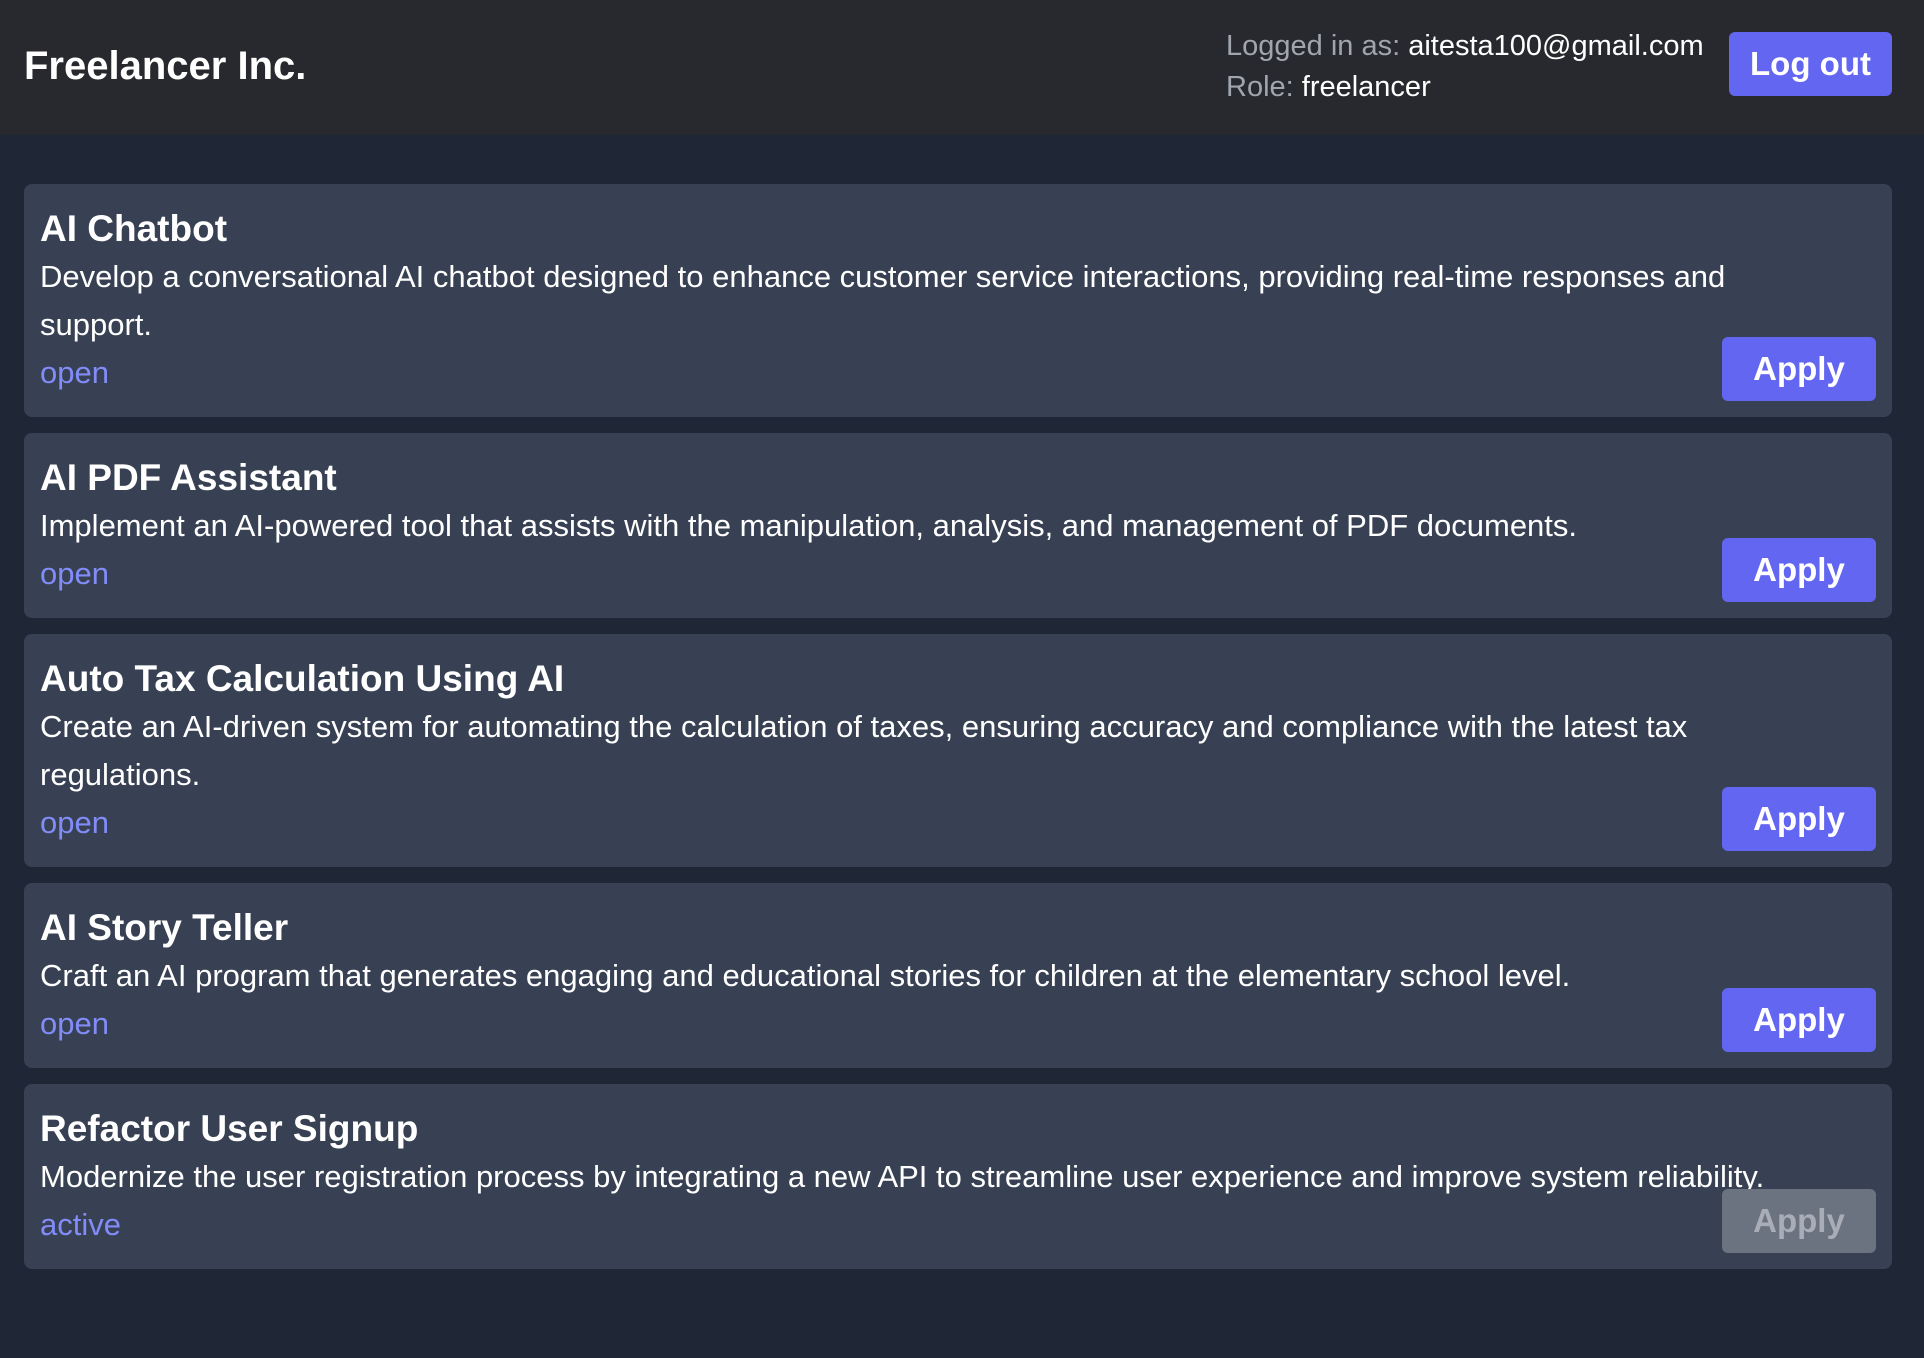 The image size is (1924, 1358). Describe the element at coordinates (1556, 46) in the screenshot. I see `logged-in-email: aitesta100@gmail.com` at that location.